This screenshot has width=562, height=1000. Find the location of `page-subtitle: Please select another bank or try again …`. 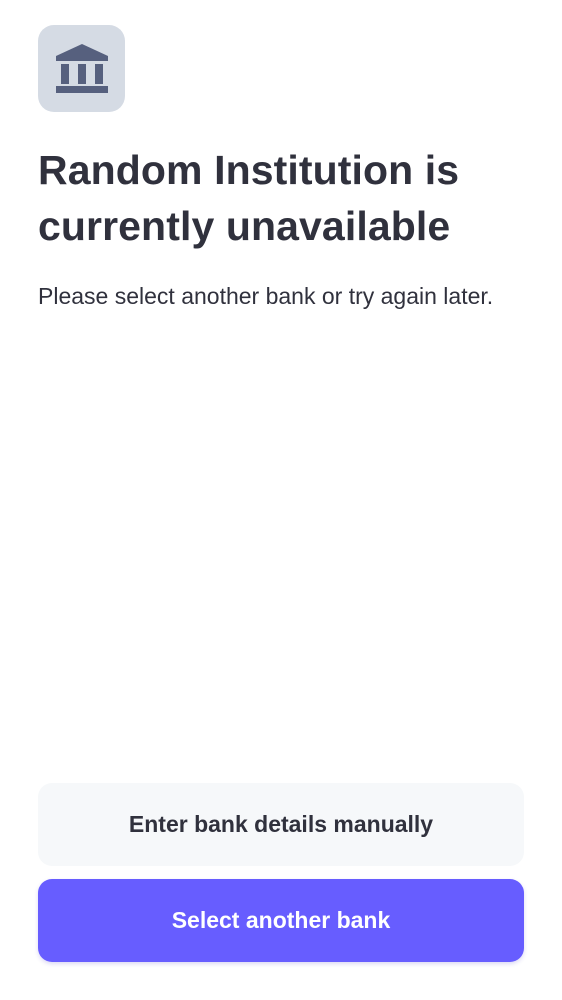

page-subtitle: Please select another bank or try again … is located at coordinates (266, 296).